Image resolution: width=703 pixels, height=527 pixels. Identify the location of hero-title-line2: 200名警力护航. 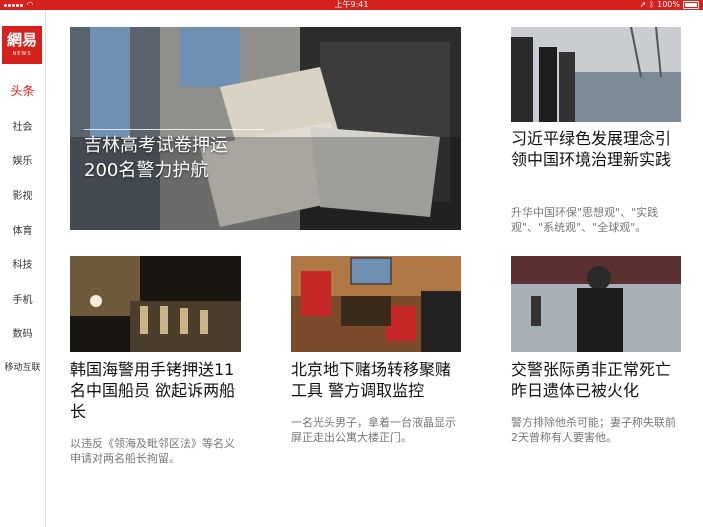
(146, 170).